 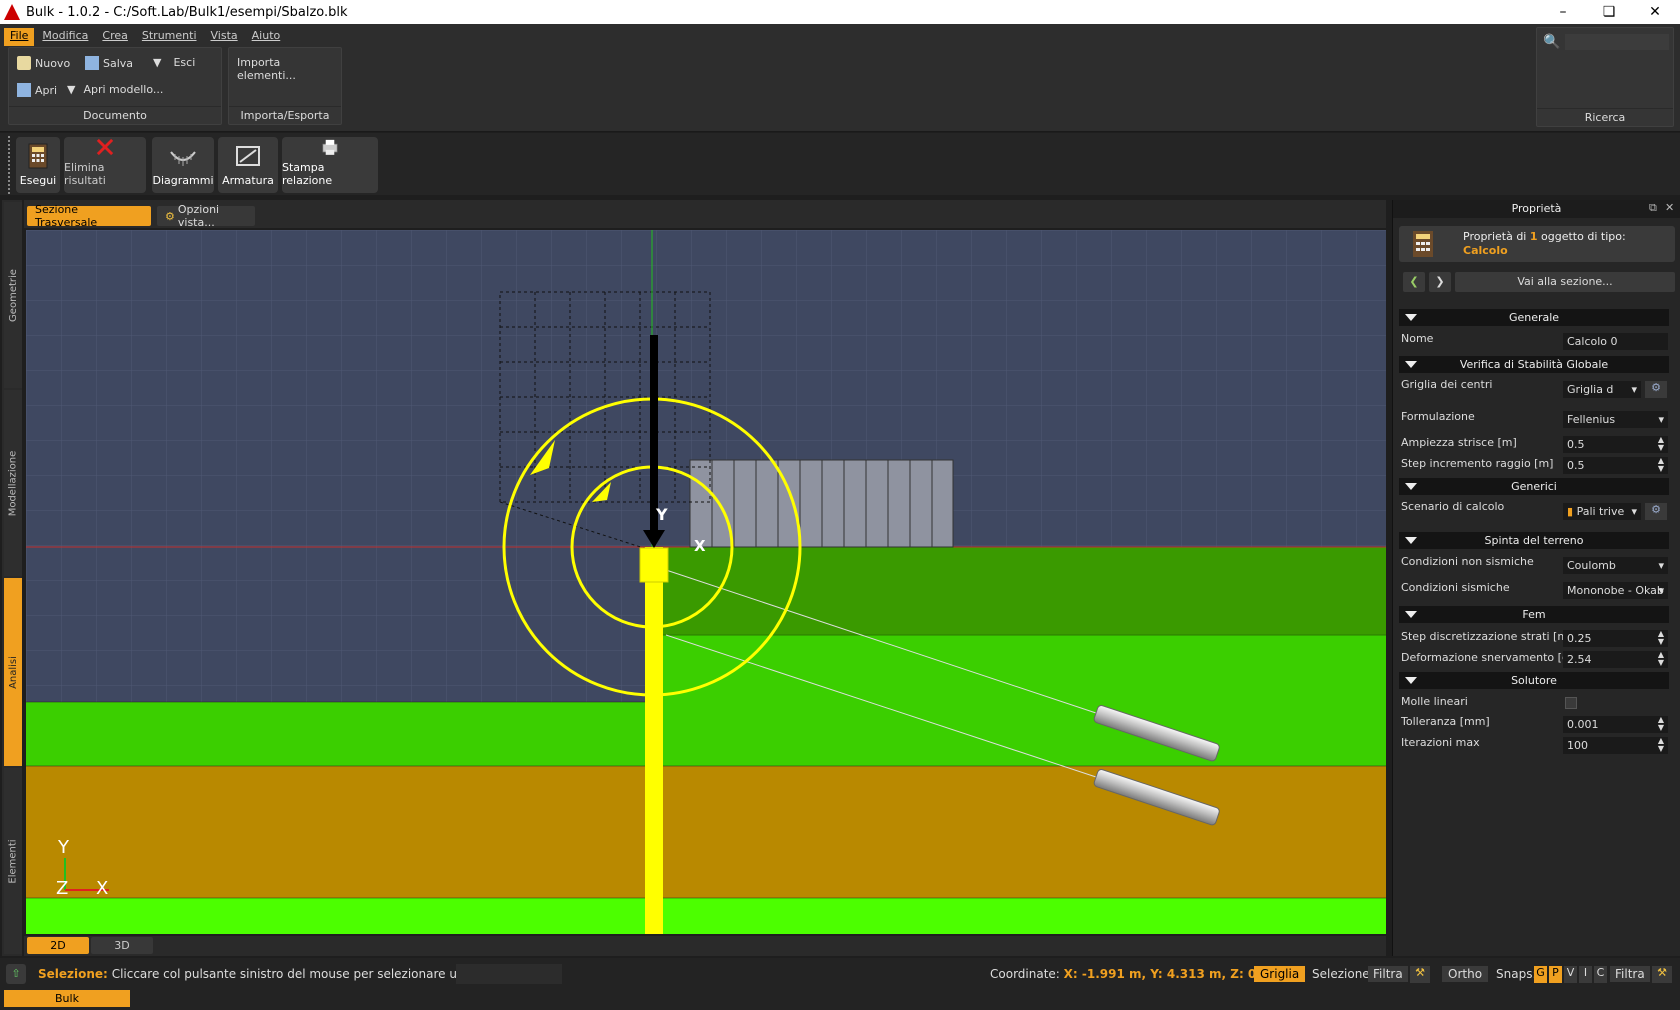 What do you see at coordinates (1609, 12) in the screenshot?
I see `maximize-button: ❏` at bounding box center [1609, 12].